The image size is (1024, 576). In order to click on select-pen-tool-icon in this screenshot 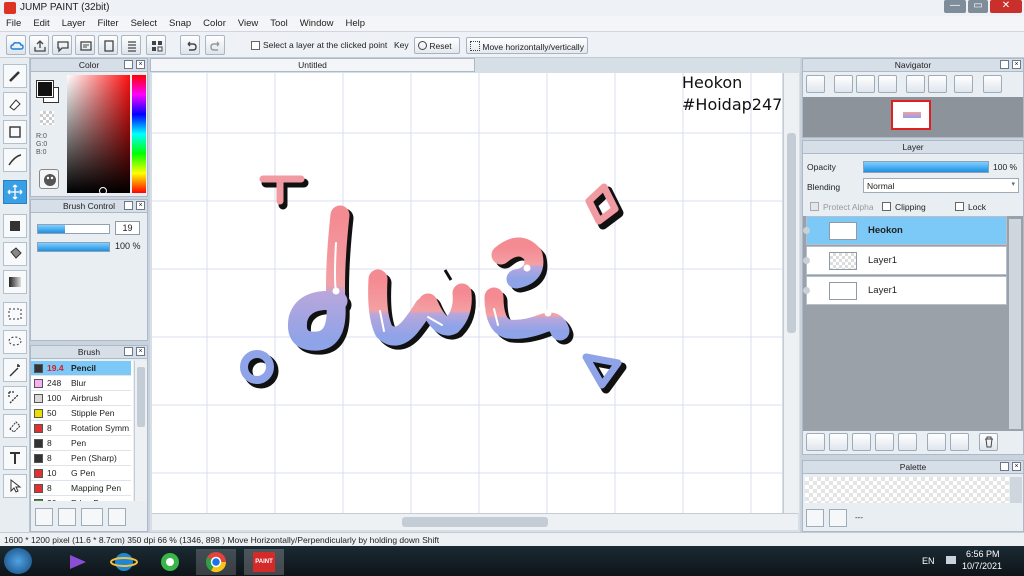, I will do `click(15, 398)`.